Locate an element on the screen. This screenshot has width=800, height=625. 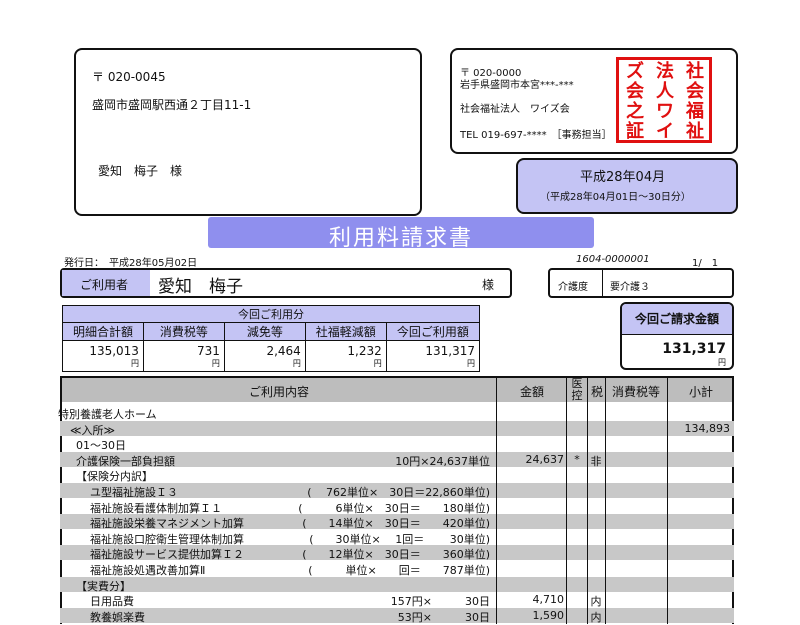
table-row: 福祉施設栄養マネジメント加算 ( 14単位× 30日＝ 420単位) is located at coordinates (397, 522).